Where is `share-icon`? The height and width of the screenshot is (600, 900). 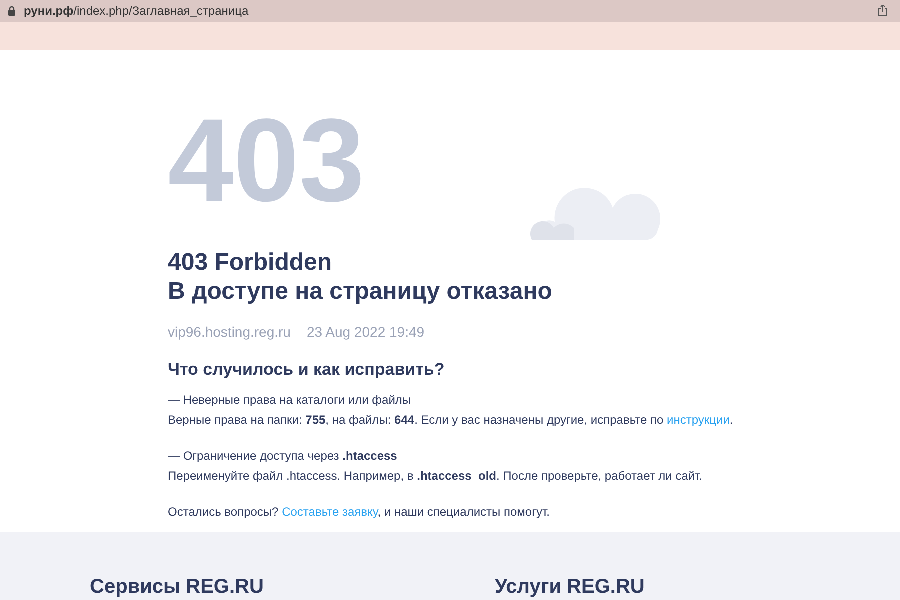 share-icon is located at coordinates (883, 11).